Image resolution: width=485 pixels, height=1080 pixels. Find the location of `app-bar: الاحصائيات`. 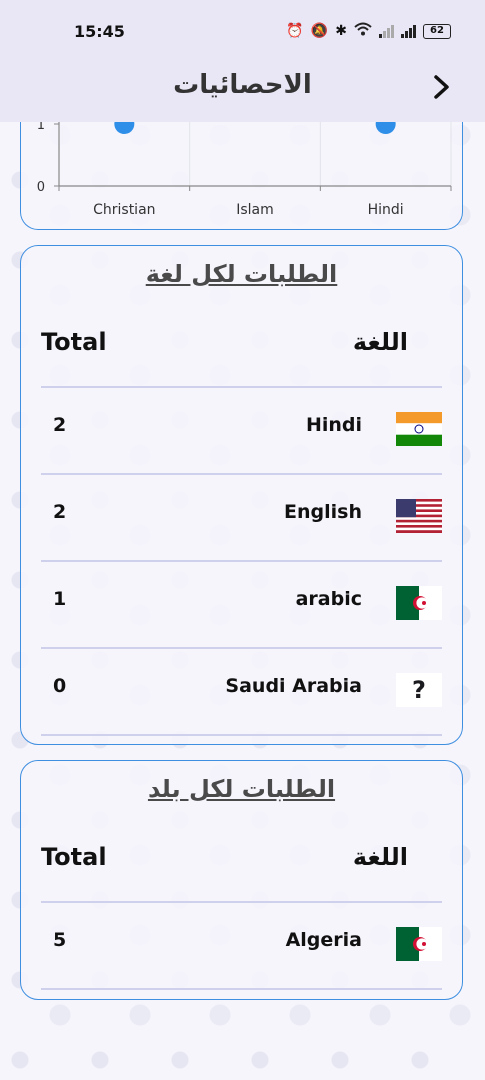

app-bar: الاحصائيات is located at coordinates (242, 92).